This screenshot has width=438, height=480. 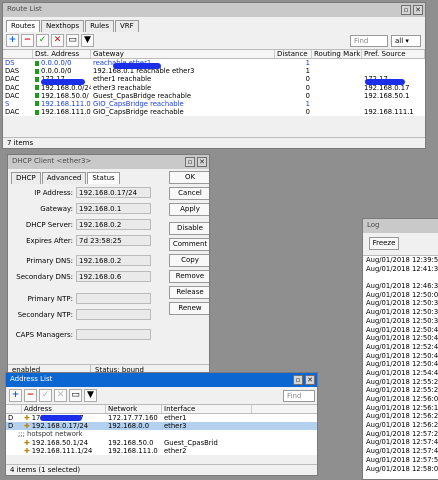 What do you see at coordinates (393, 54) in the screenshot?
I see `col-pref-source: Pref. Source` at bounding box center [393, 54].